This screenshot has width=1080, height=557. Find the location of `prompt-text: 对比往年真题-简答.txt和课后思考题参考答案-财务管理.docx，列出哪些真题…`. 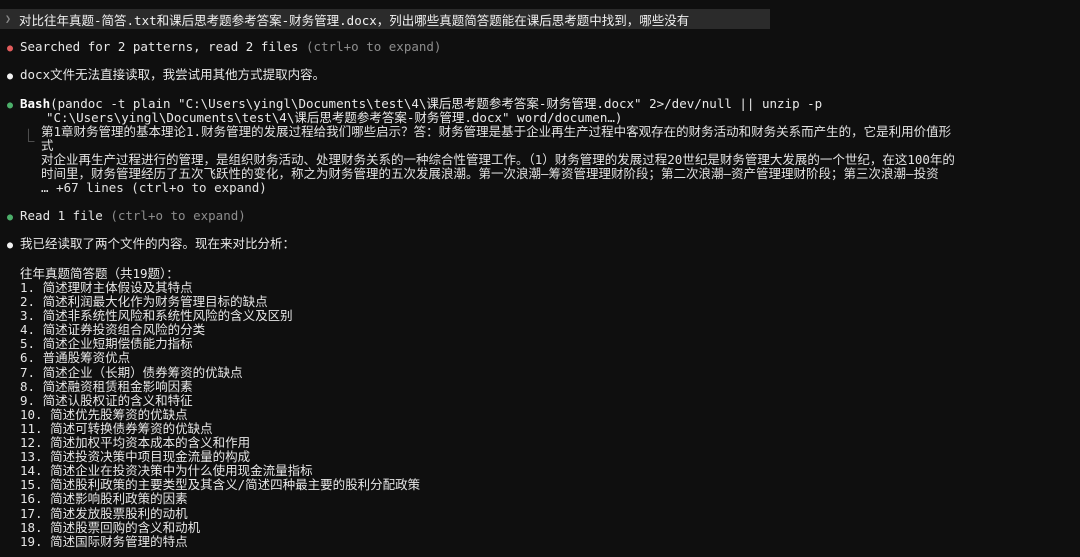

prompt-text: 对比往年真题-简答.txt和课后思考题参考答案-财务管理.docx，列出哪些真题… is located at coordinates (354, 20).